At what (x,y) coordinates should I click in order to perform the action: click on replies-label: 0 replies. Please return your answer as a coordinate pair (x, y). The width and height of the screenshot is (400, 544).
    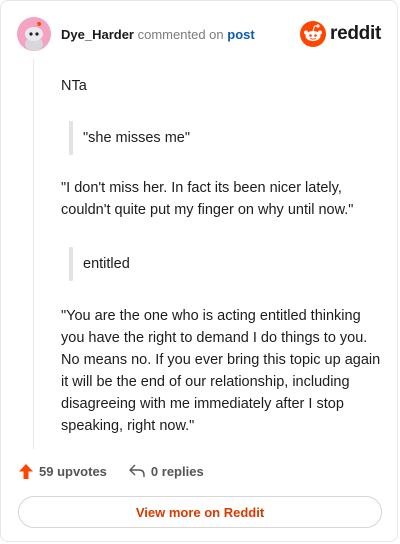
    Looking at the image, I should click on (177, 471).